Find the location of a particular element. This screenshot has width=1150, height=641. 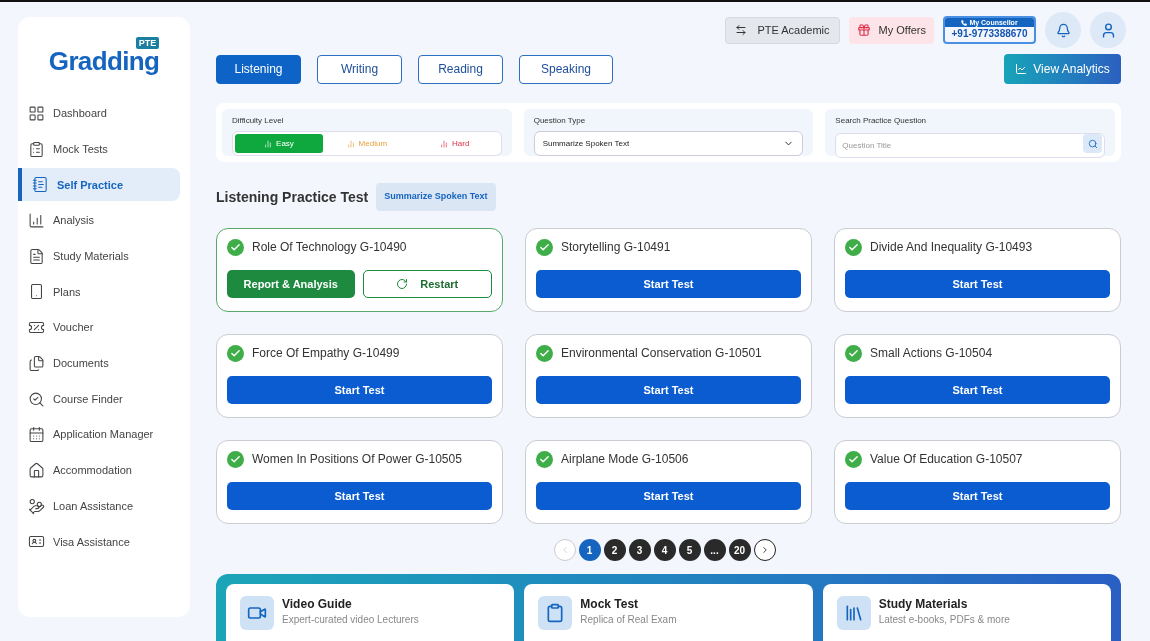

resource-subtitle: Expert-curated video Lecturers is located at coordinates (350, 620).